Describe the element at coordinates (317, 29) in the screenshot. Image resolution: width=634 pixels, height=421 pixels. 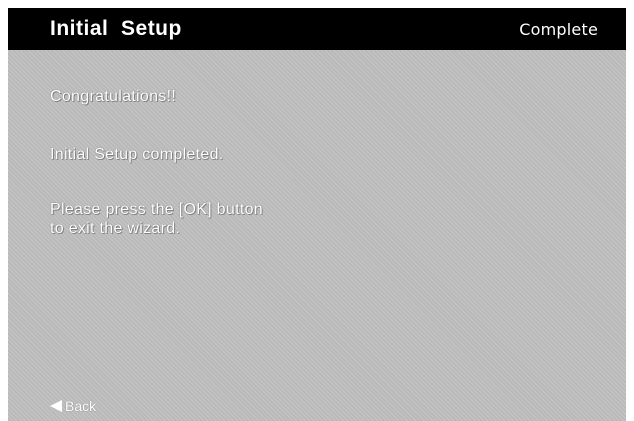
I see `title-bar: Initial Setup Complete` at that location.